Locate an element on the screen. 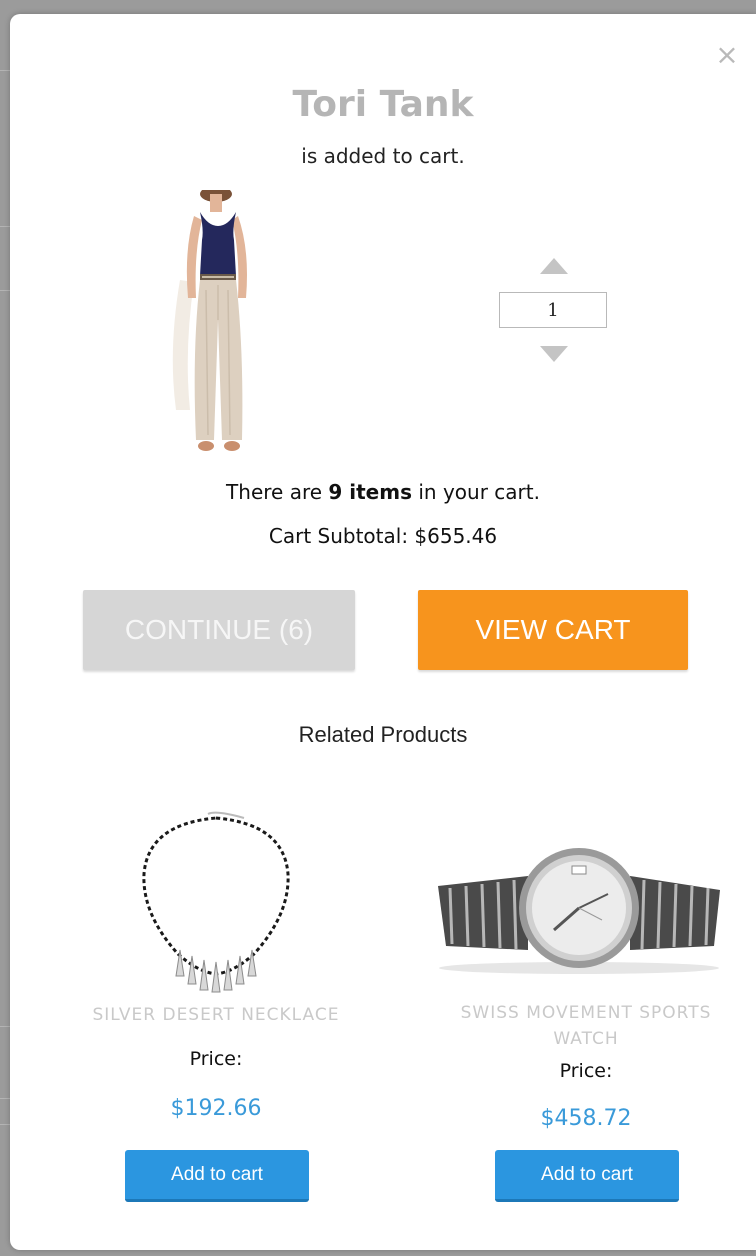  quantity-increase-icon is located at coordinates (554, 266).